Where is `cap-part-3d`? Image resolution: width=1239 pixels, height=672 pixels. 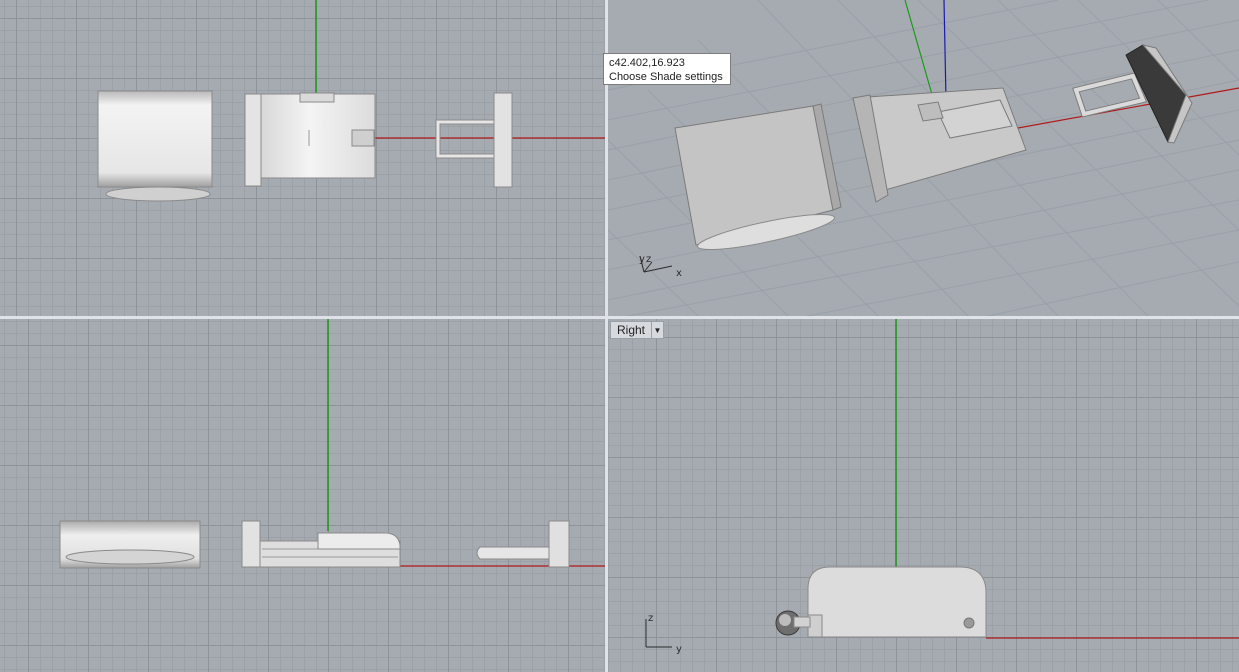
cap-part-3d is located at coordinates (1132, 94).